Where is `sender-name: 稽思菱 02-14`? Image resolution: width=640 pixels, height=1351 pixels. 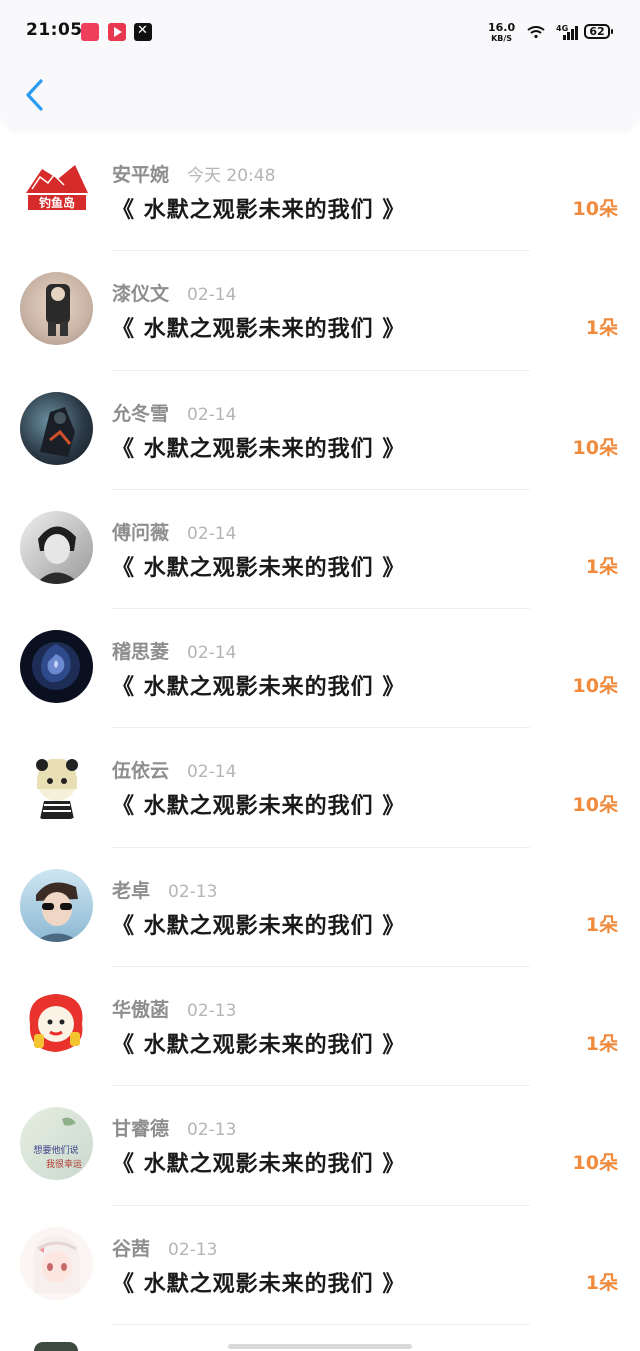
sender-name: 稽思菱 02-14 is located at coordinates (174, 652).